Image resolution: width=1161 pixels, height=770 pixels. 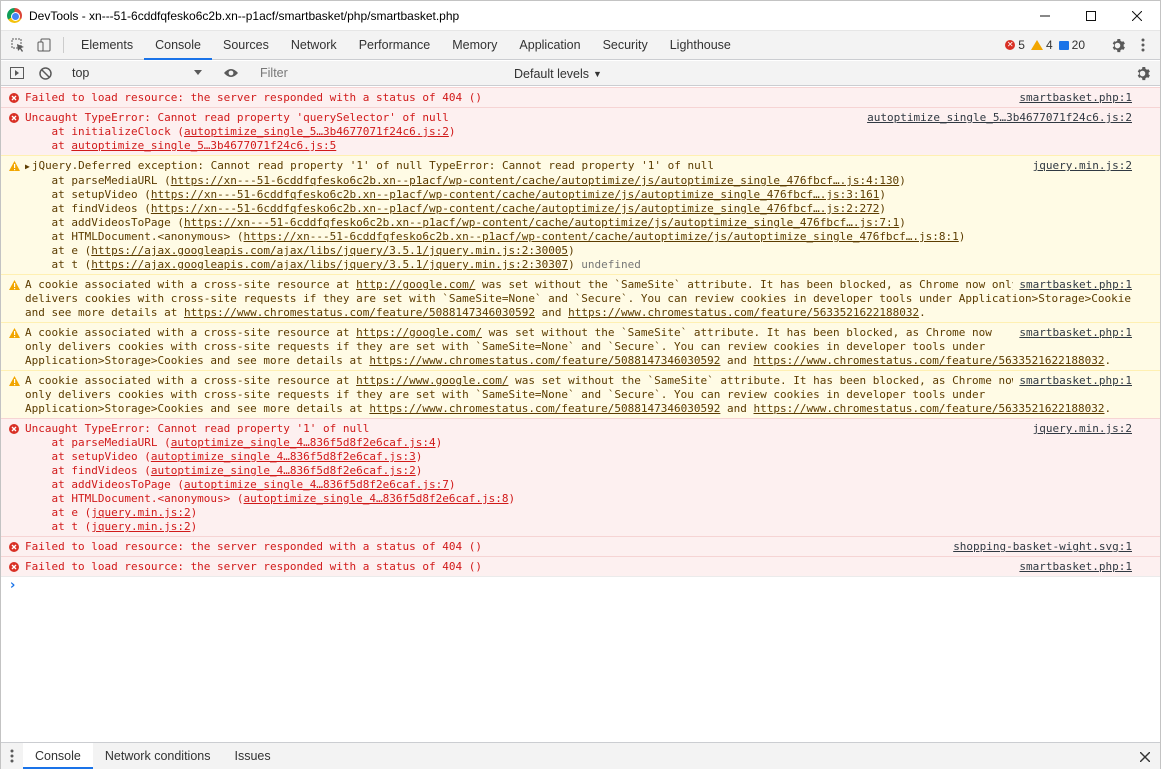 What do you see at coordinates (81, 73) in the screenshot?
I see `context-value: top` at bounding box center [81, 73].